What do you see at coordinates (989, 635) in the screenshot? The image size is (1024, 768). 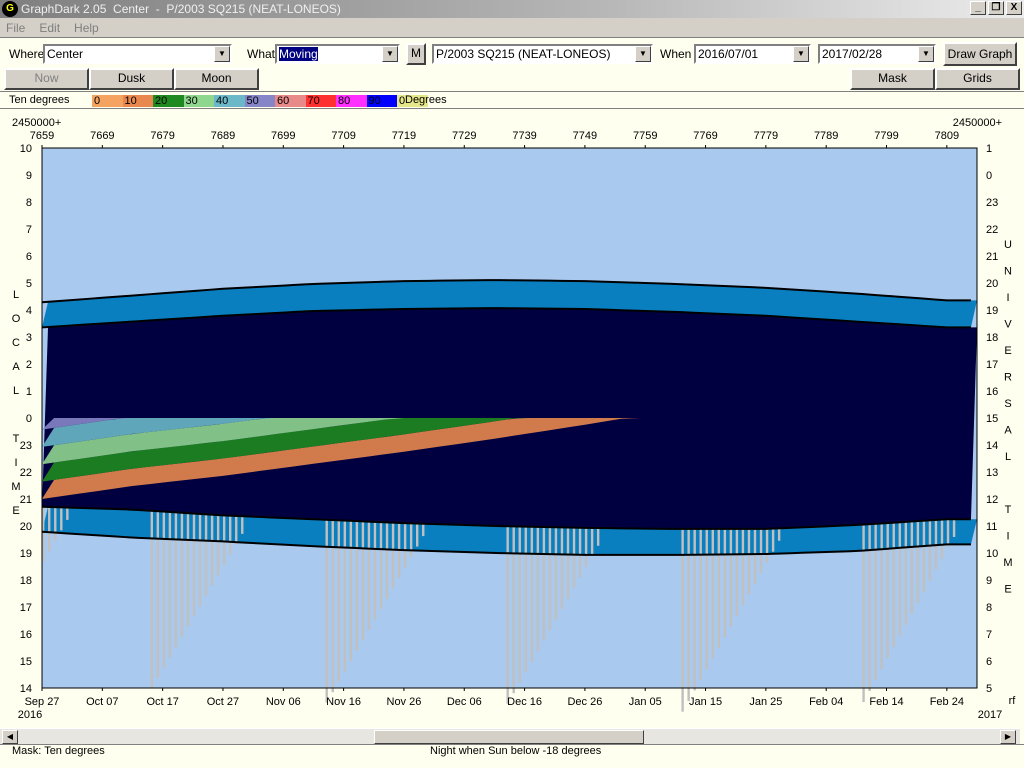 I see `right-axis-tick: 7` at bounding box center [989, 635].